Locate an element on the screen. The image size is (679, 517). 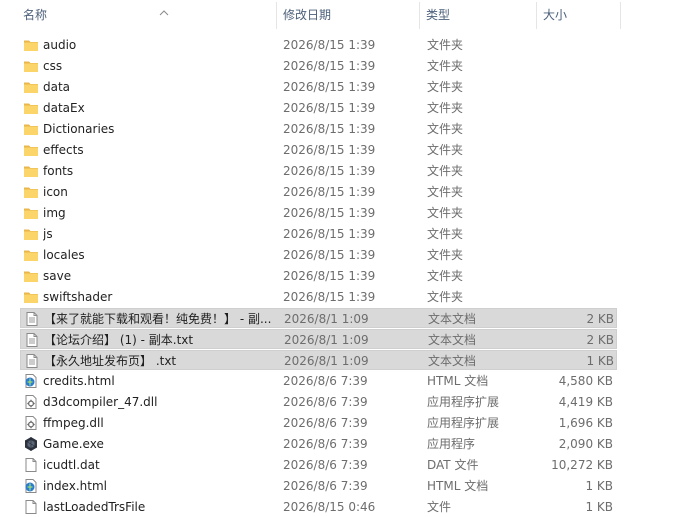
file-row: audio 2026/8/15 1:39 文件夹 is located at coordinates (318, 45).